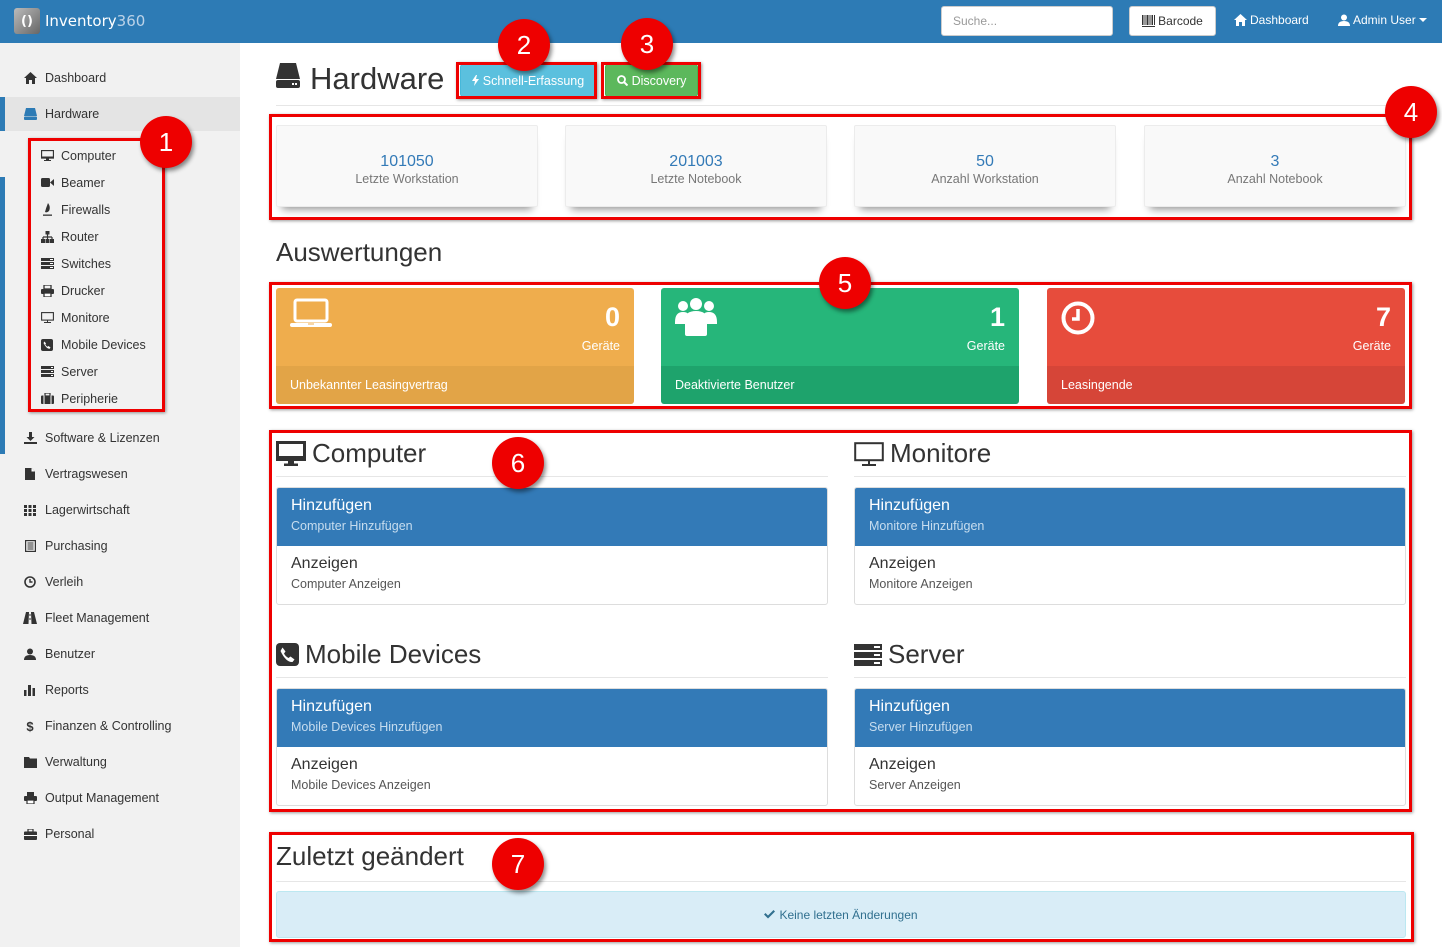 The height and width of the screenshot is (947, 1442). I want to click on action-subtext: Monitore Hinzufügen, so click(927, 526).